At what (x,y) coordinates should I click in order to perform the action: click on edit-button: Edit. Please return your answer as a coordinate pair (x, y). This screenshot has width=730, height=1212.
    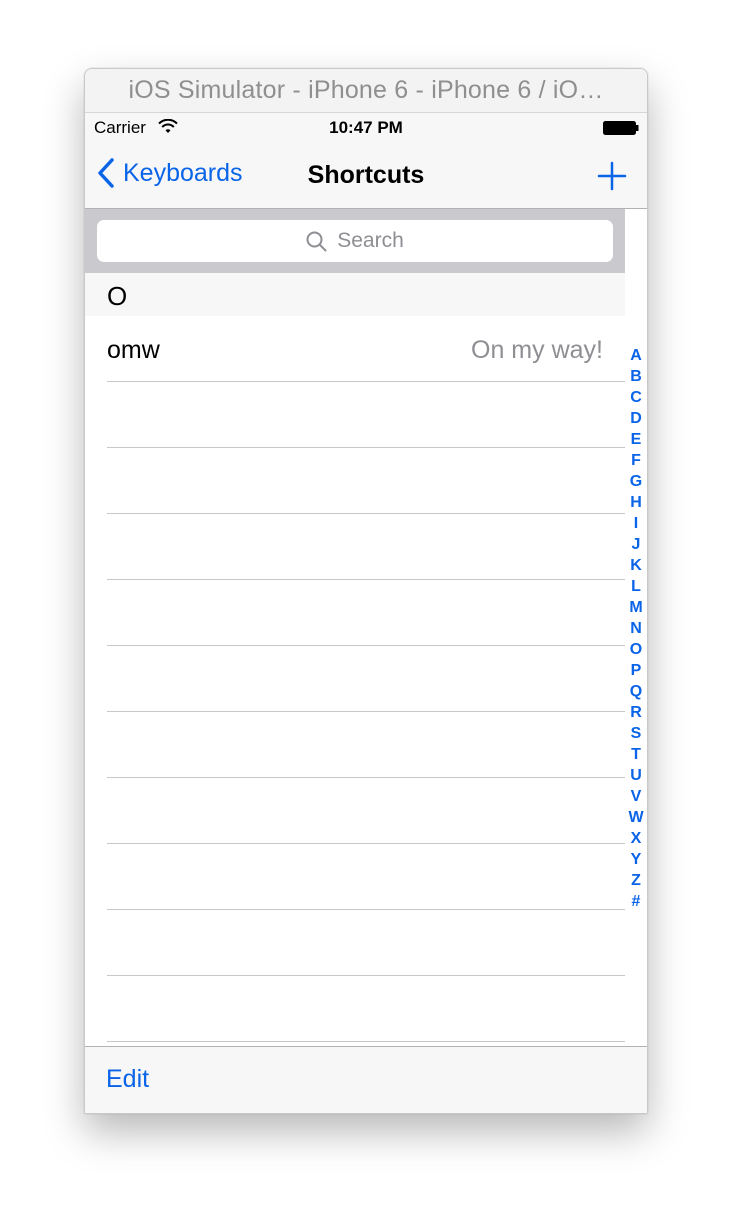
    Looking at the image, I should click on (127, 1079).